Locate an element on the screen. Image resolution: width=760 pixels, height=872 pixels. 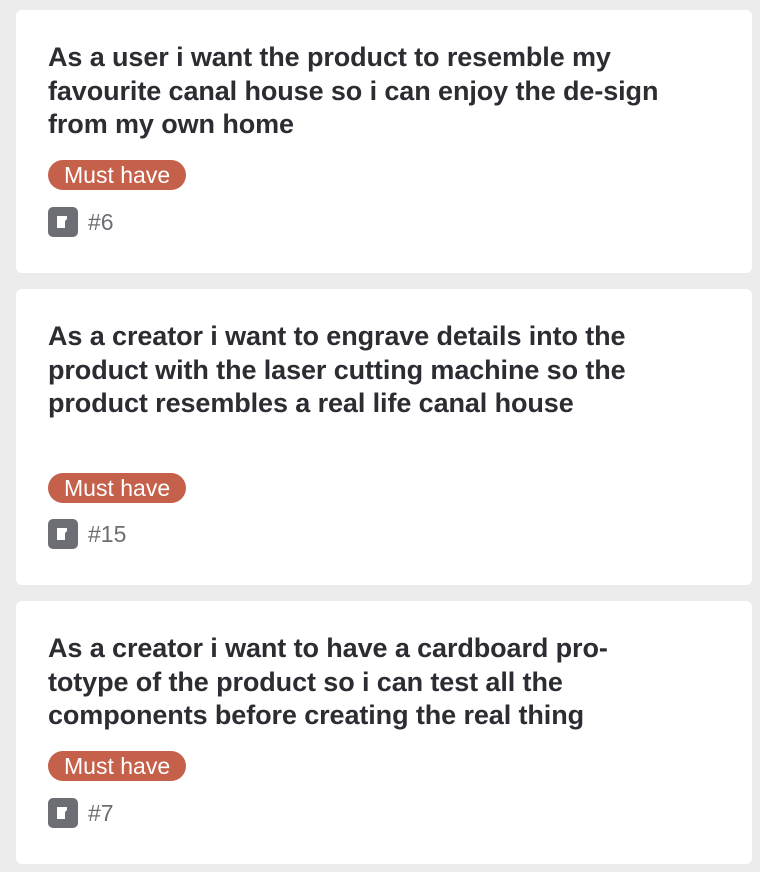
card-number: #6 is located at coordinates (101, 222).